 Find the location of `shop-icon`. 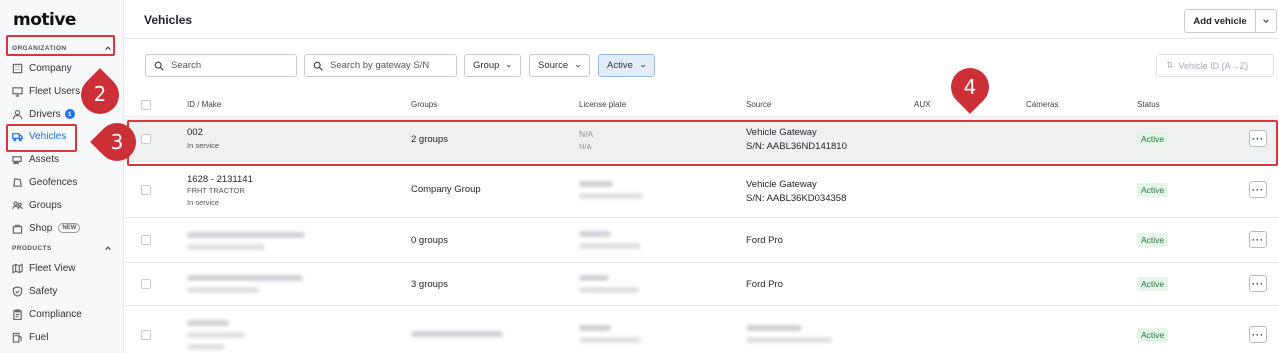

shop-icon is located at coordinates (17, 229).